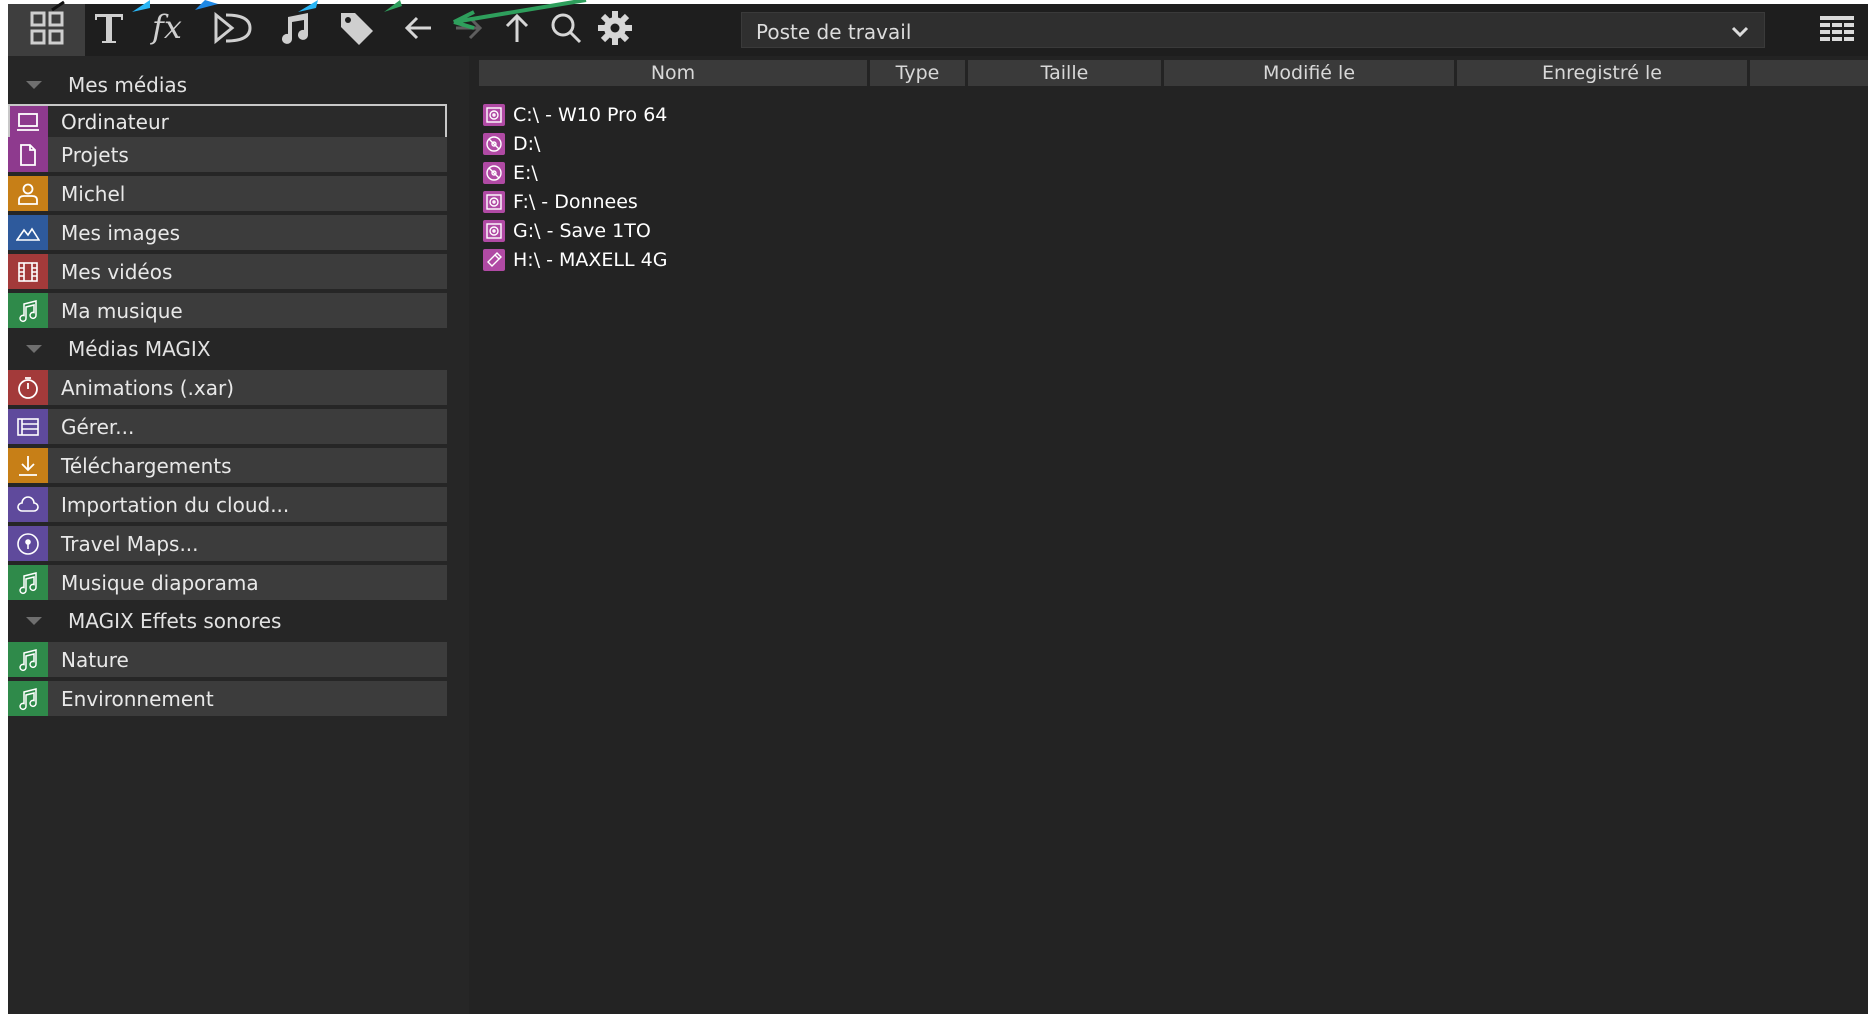  I want to click on sidebar-item-environnement: Environnement, so click(227, 698).